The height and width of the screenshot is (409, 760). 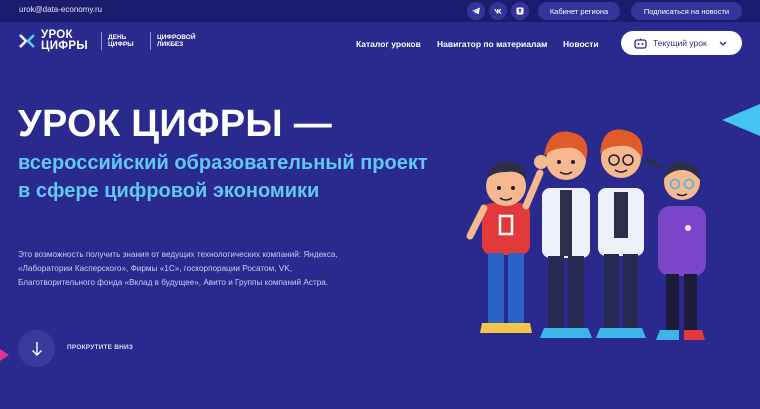 I want to click on logo-den-cifry: ДЕНЬ ЦИФРЫ, so click(x=127, y=41).